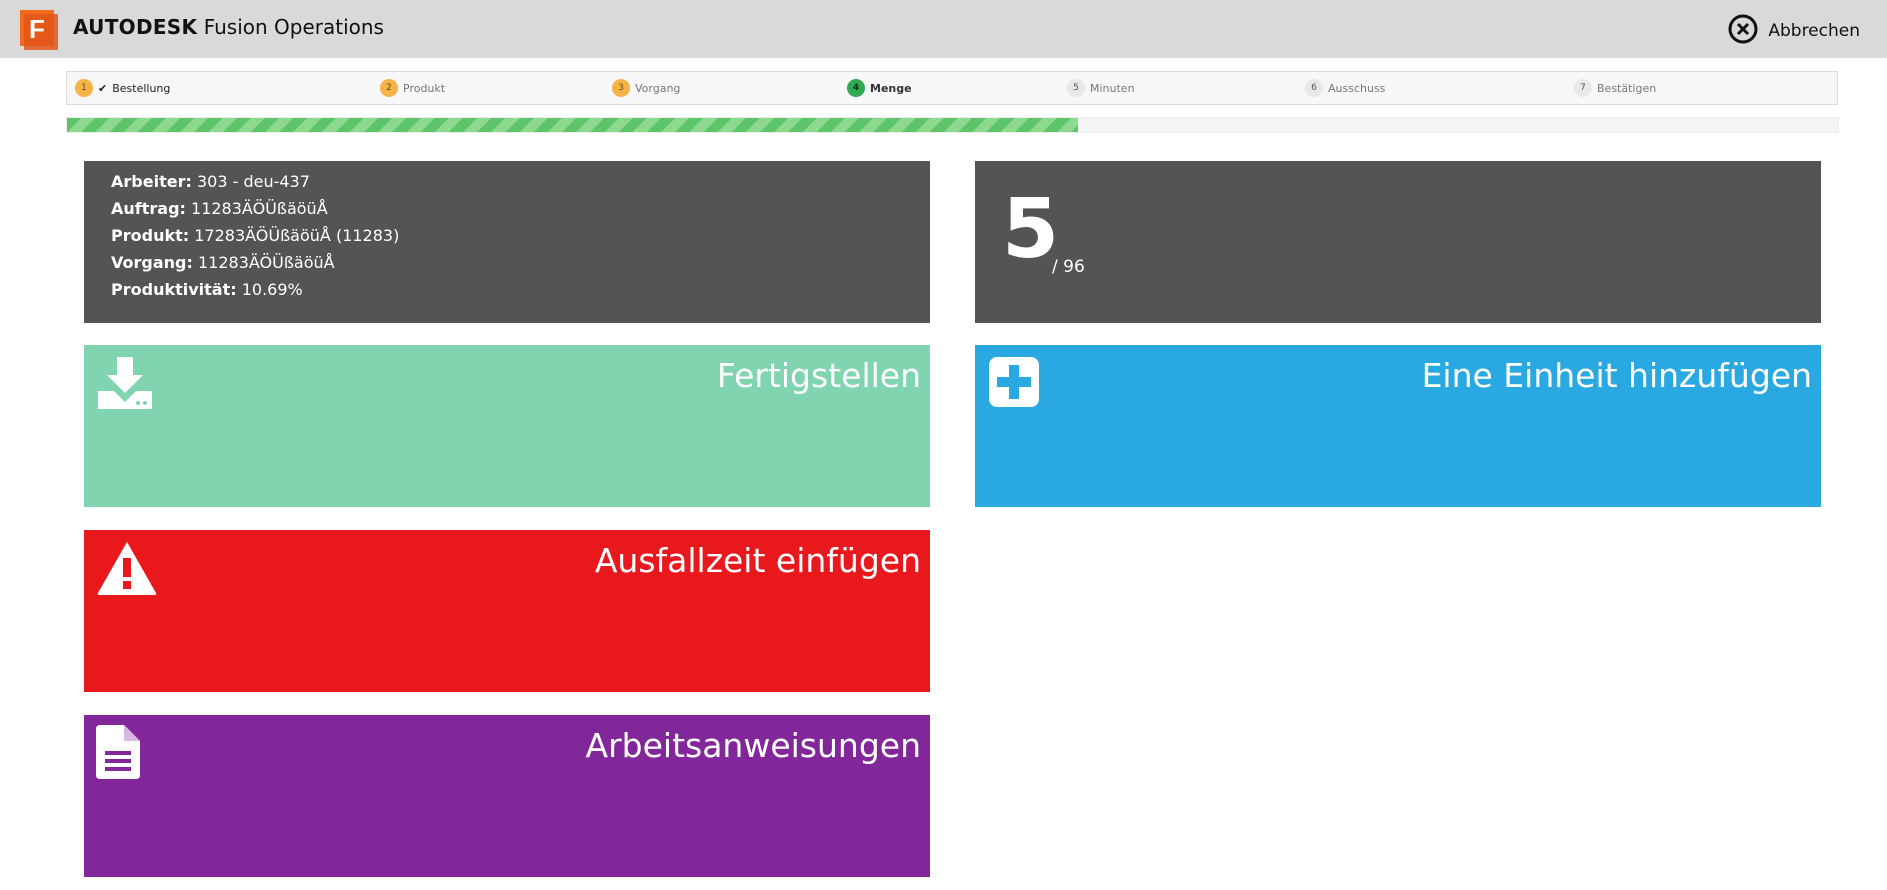  I want to click on productivity-row: Produktivität: 10.69%, so click(520, 289).